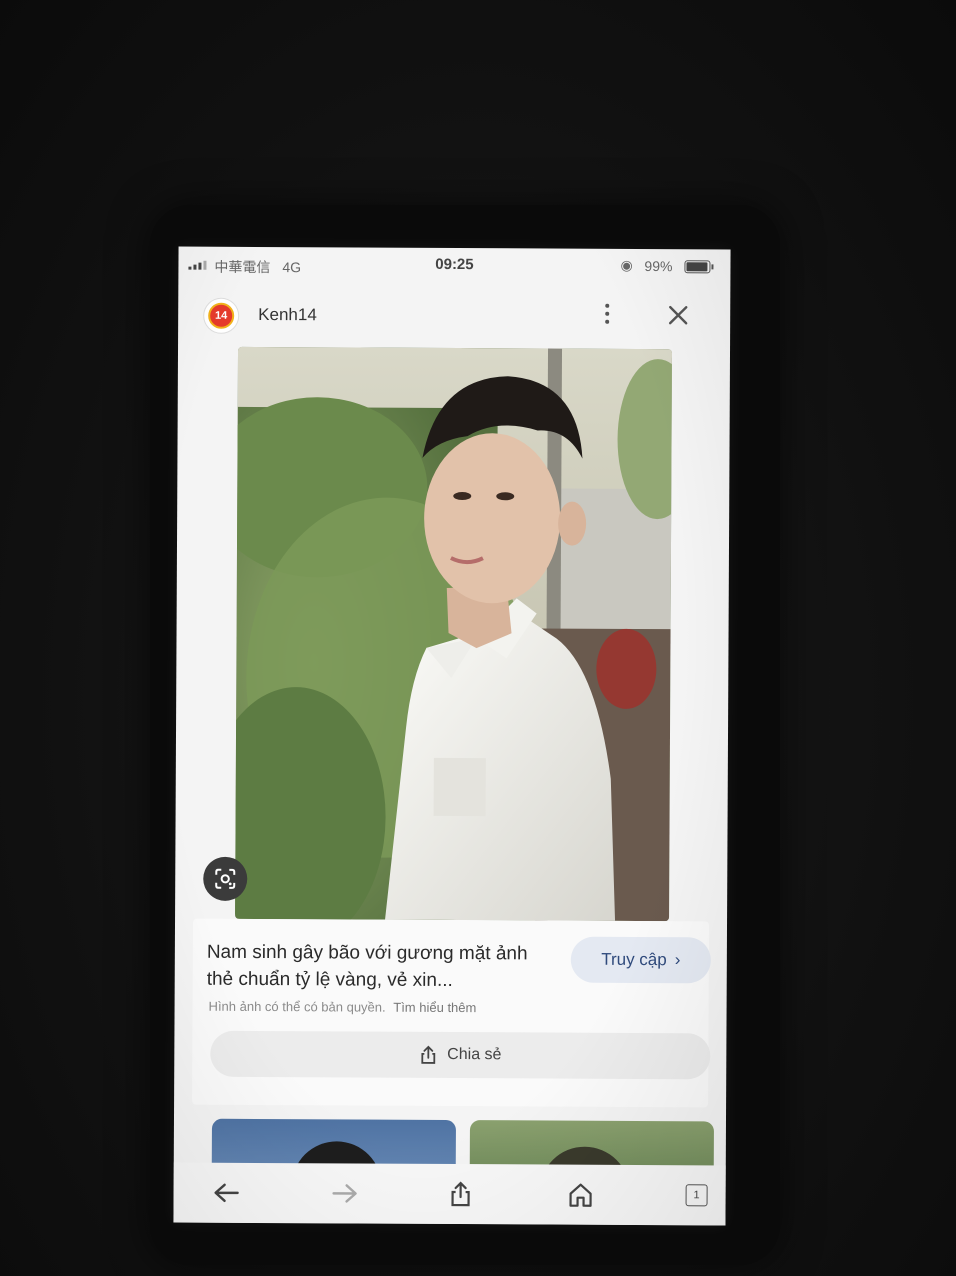  I want to click on visit-button: Truy cập ›, so click(640, 960).